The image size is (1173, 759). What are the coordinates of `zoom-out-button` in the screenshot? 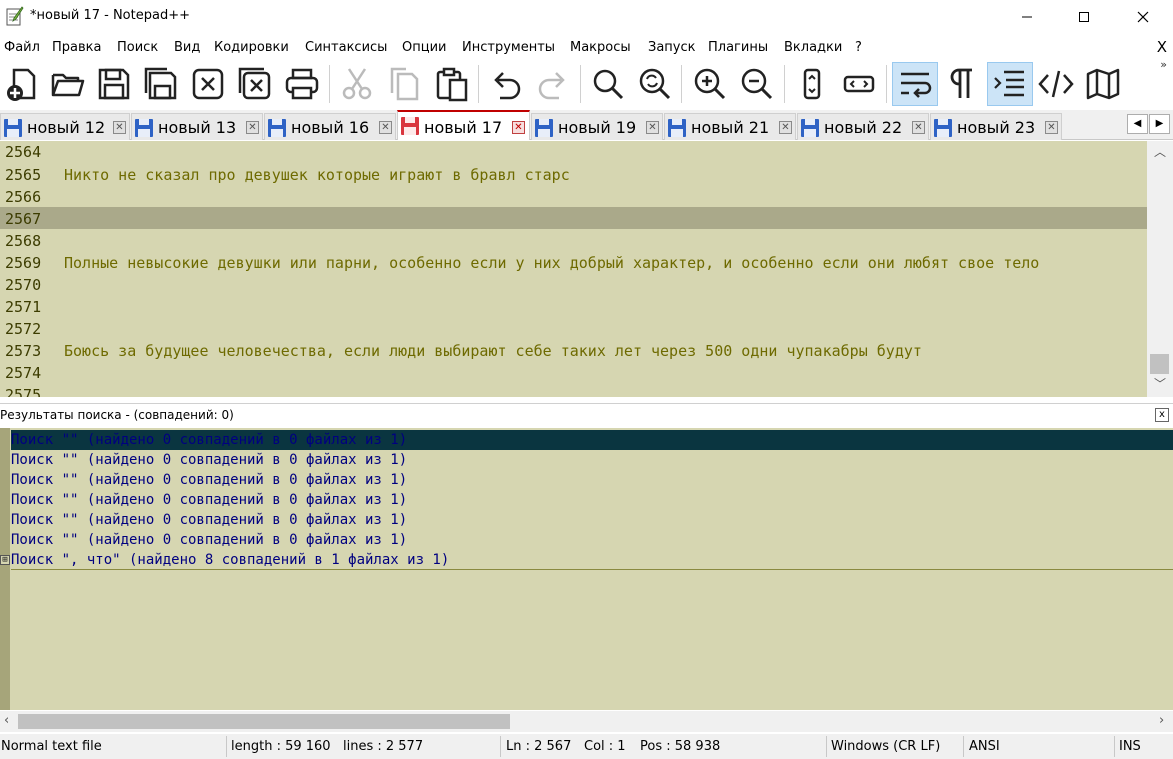 It's located at (757, 84).